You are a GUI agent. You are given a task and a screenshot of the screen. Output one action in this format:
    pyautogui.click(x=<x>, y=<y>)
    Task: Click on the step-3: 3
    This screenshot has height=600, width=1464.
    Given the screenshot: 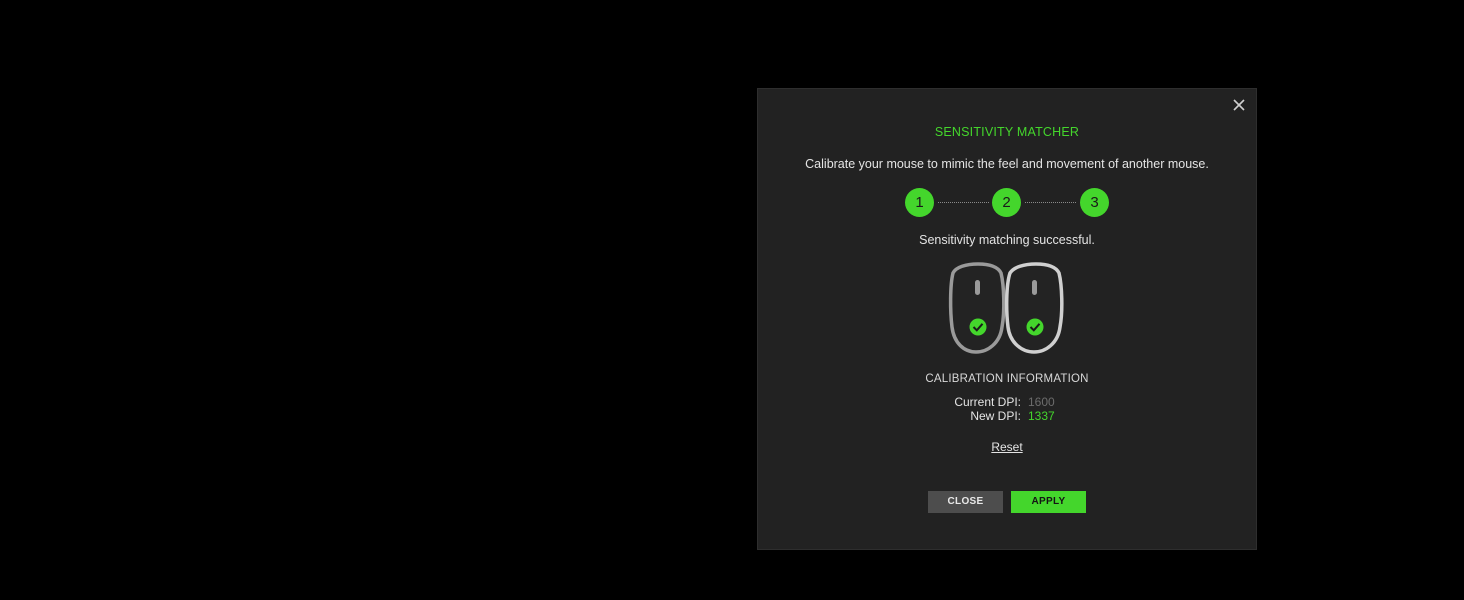 What is the action you would take?
    pyautogui.click(x=1094, y=202)
    